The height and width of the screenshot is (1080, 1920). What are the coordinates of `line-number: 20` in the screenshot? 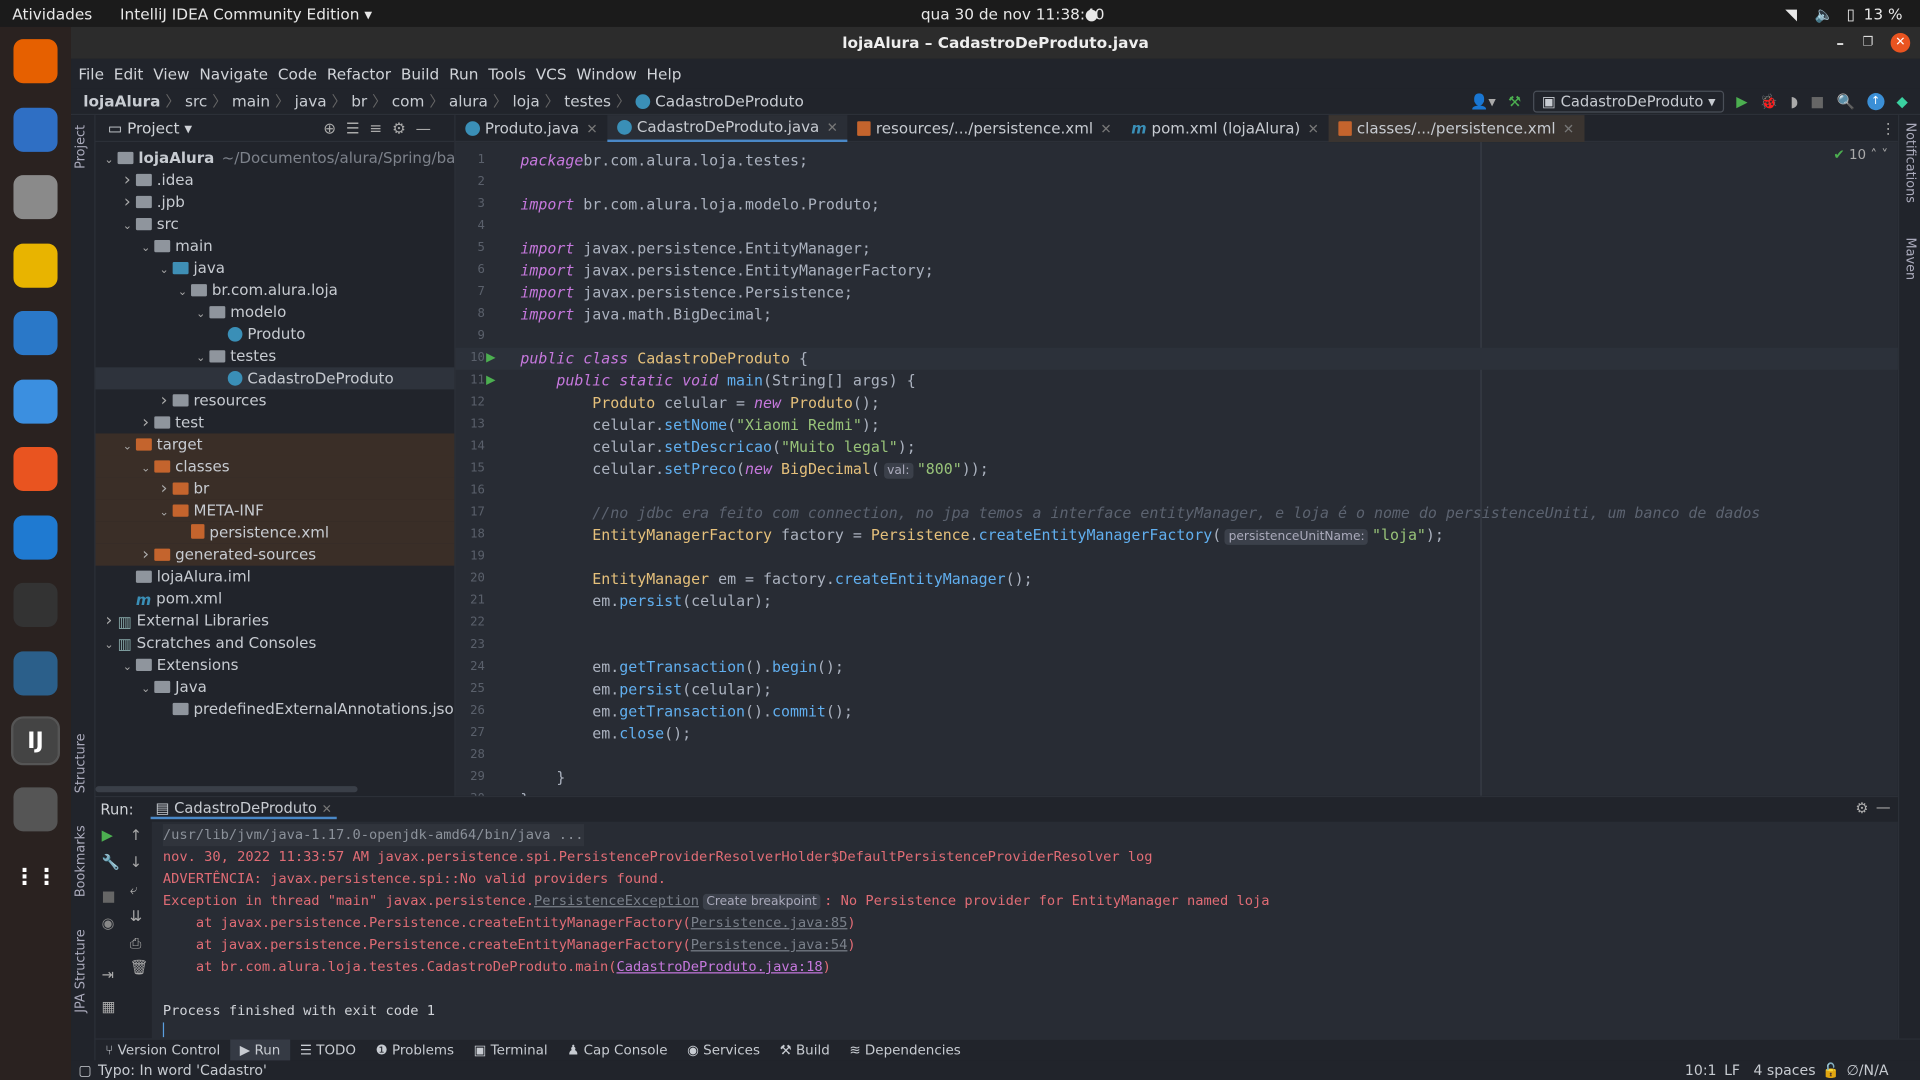 It's located at (470, 579).